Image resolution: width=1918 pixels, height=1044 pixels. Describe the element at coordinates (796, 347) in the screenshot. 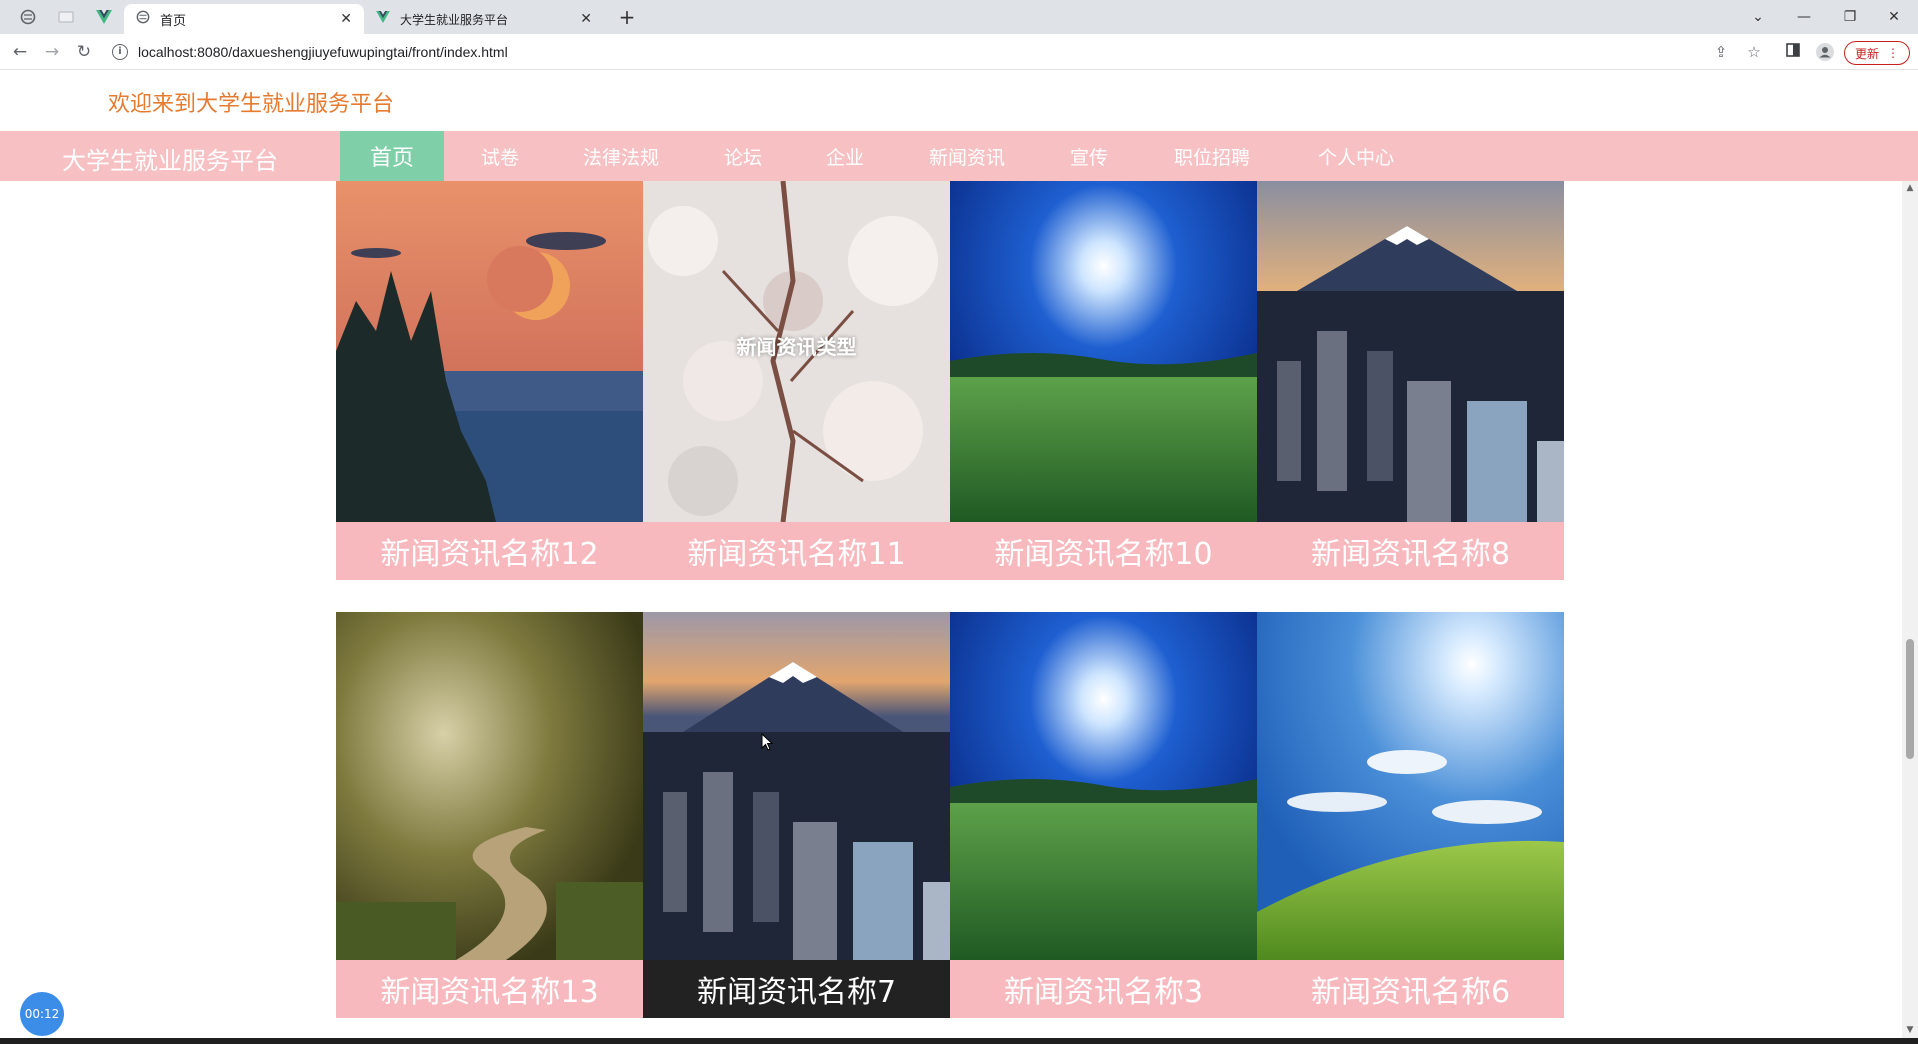

I see `news-type-overlay: 新闻资讯类型` at that location.